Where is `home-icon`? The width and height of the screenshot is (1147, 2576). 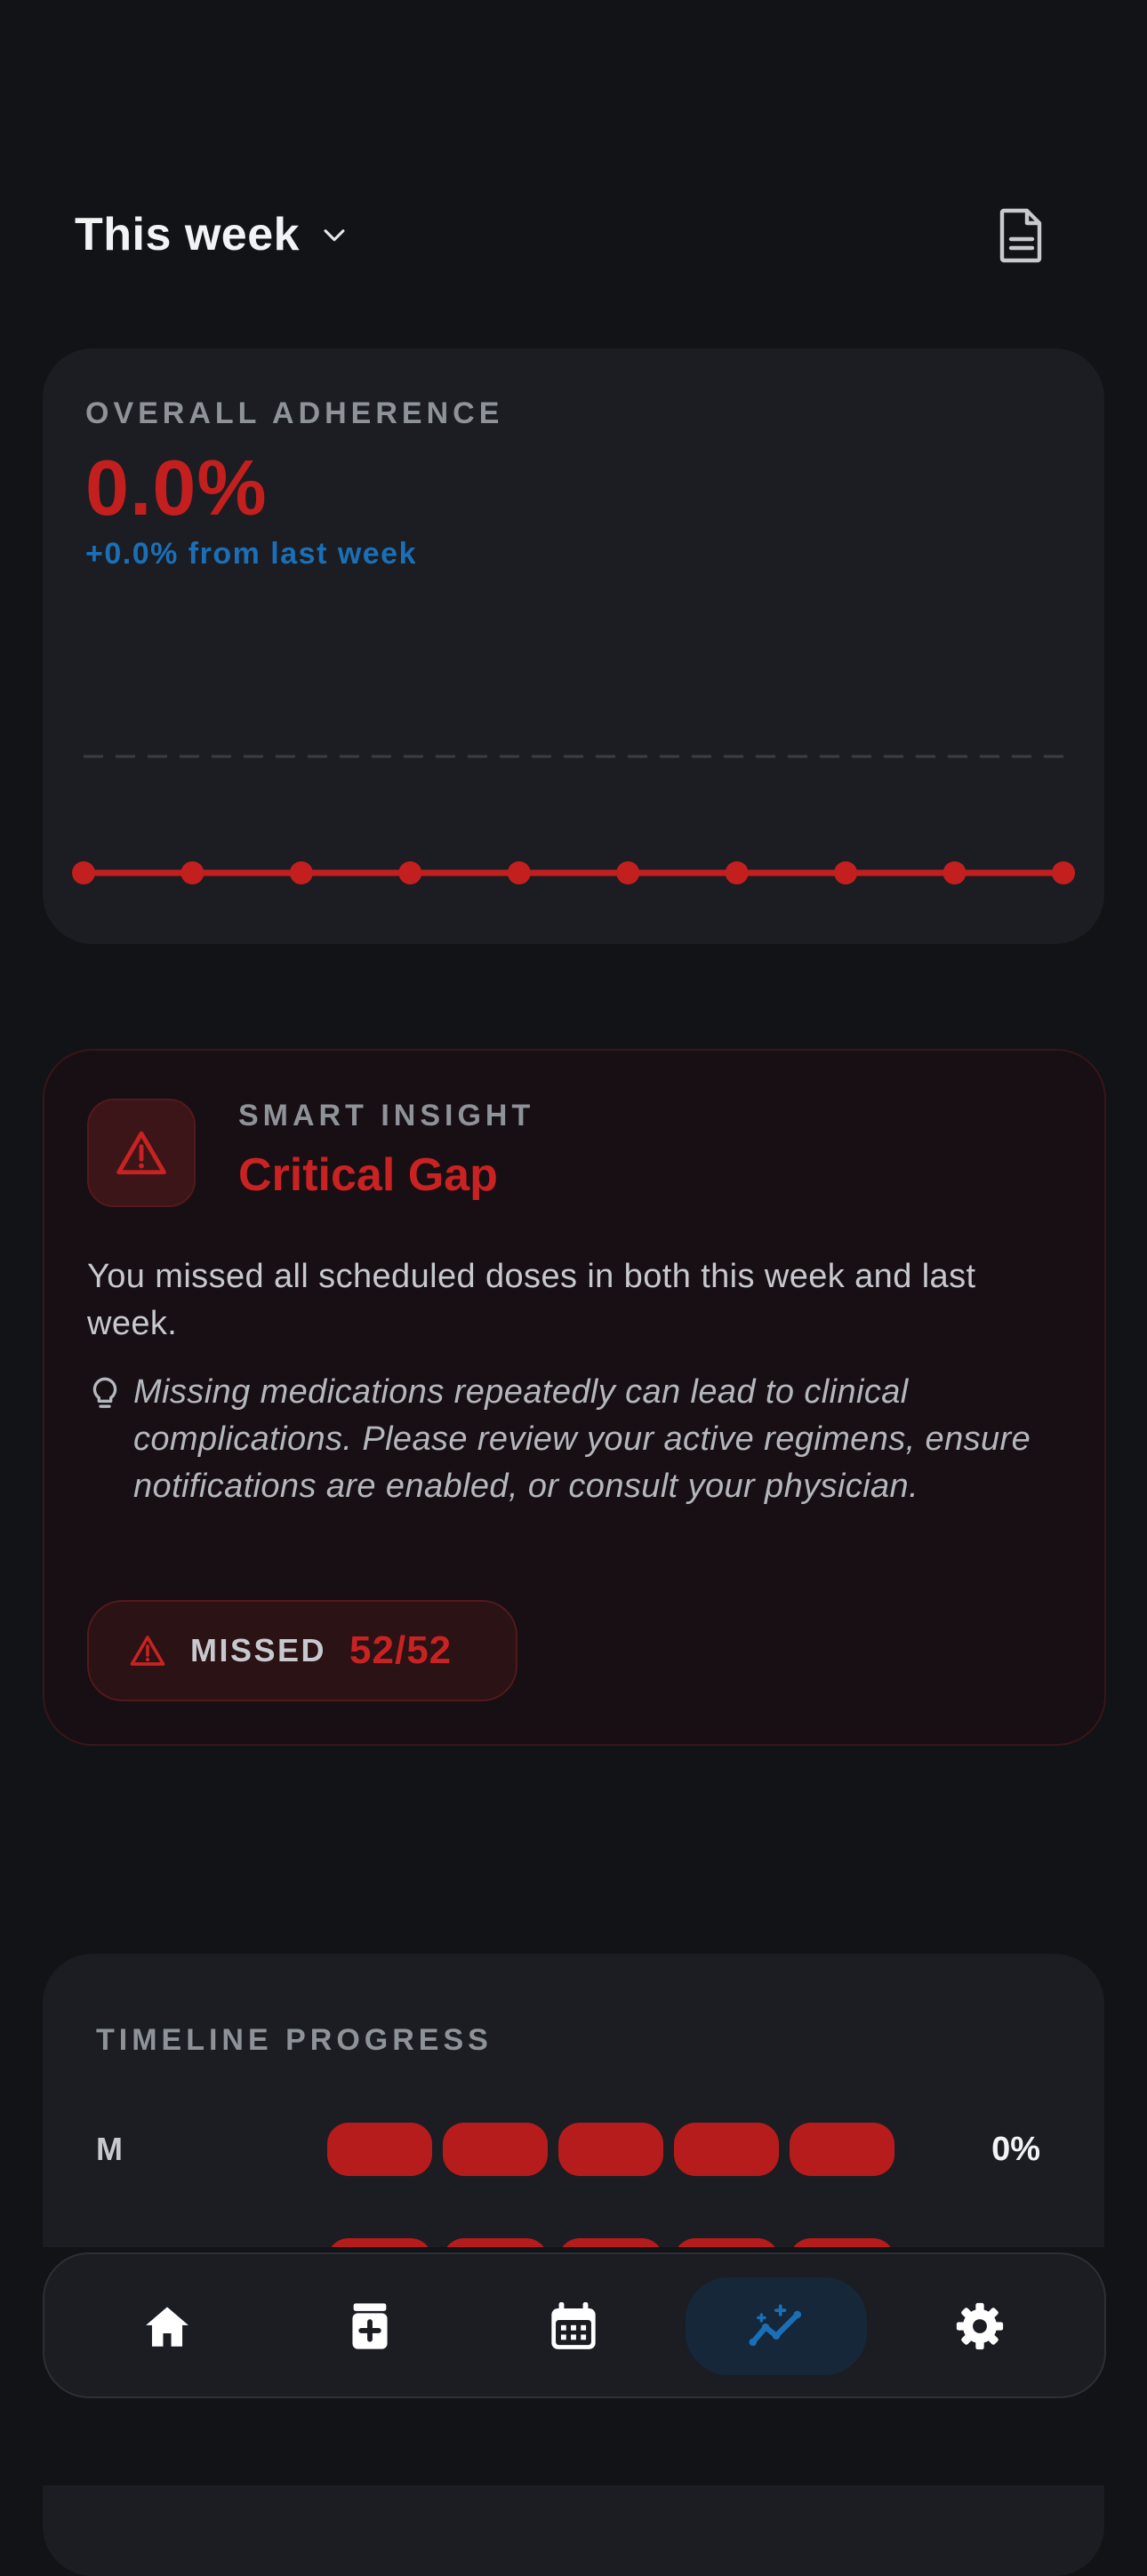
home-icon is located at coordinates (167, 2327).